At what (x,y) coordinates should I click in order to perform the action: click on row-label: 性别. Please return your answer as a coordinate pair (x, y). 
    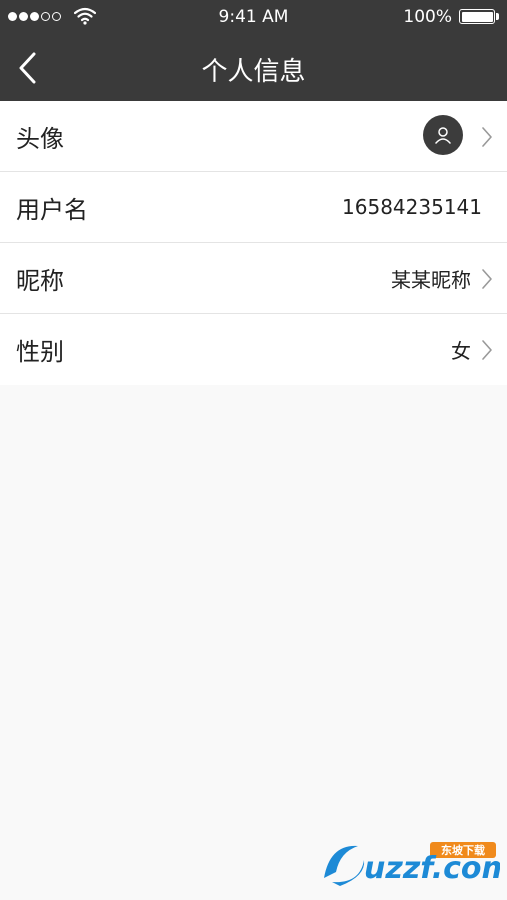
    Looking at the image, I should click on (40, 352).